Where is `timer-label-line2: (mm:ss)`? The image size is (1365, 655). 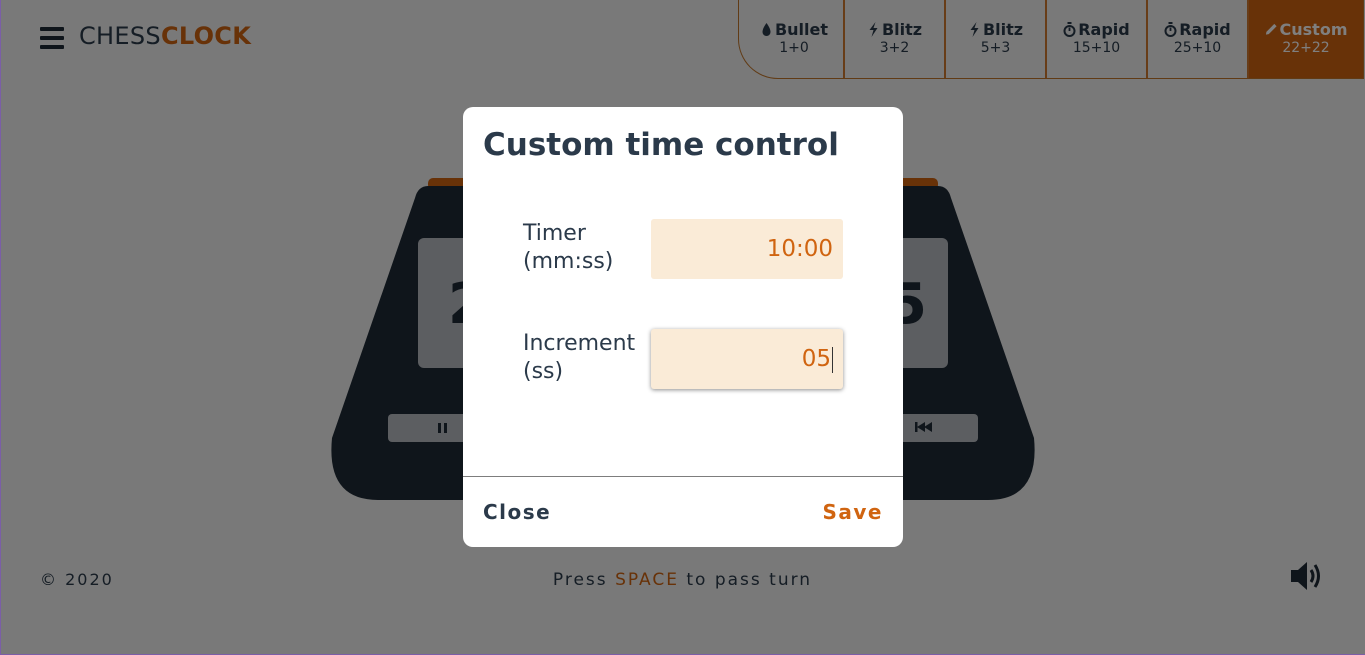
timer-label-line2: (mm:ss) is located at coordinates (568, 261).